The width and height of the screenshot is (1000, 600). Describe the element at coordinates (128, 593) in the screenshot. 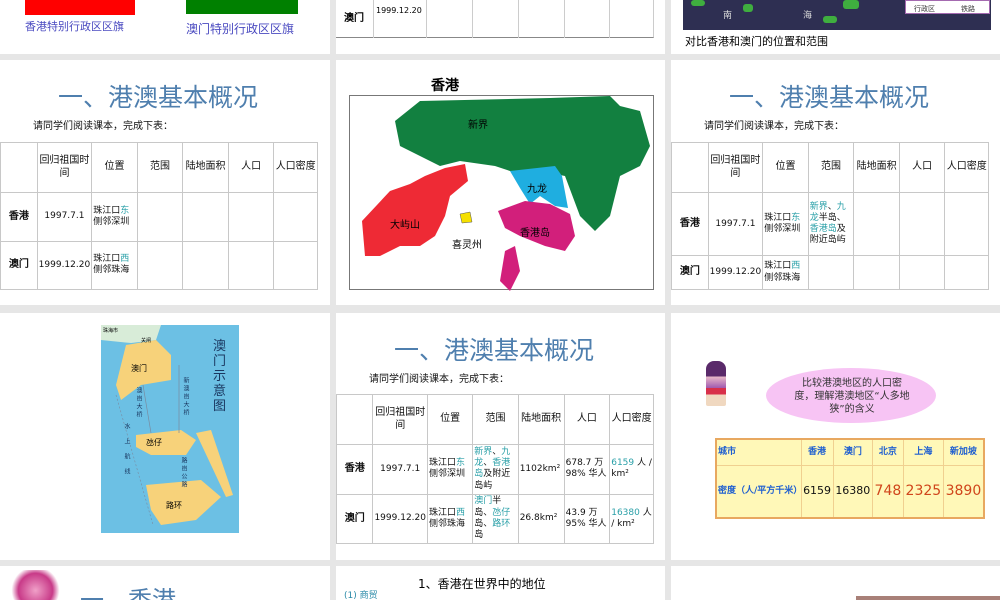

I see `slide-title: 一、香港` at that location.